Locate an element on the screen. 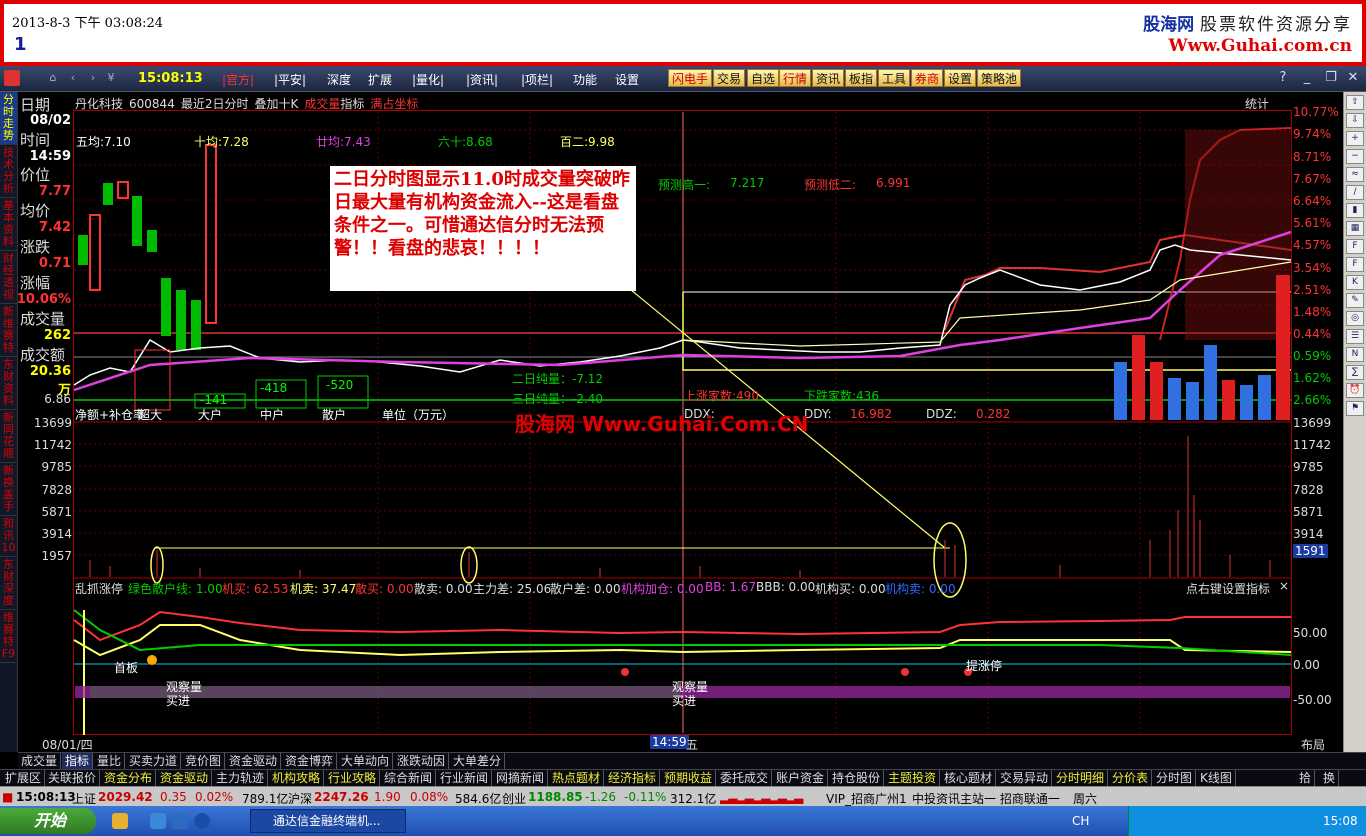 This screenshot has width=1366, height=836. tab2-fund-dist: 资金分布 is located at coordinates (129, 778).